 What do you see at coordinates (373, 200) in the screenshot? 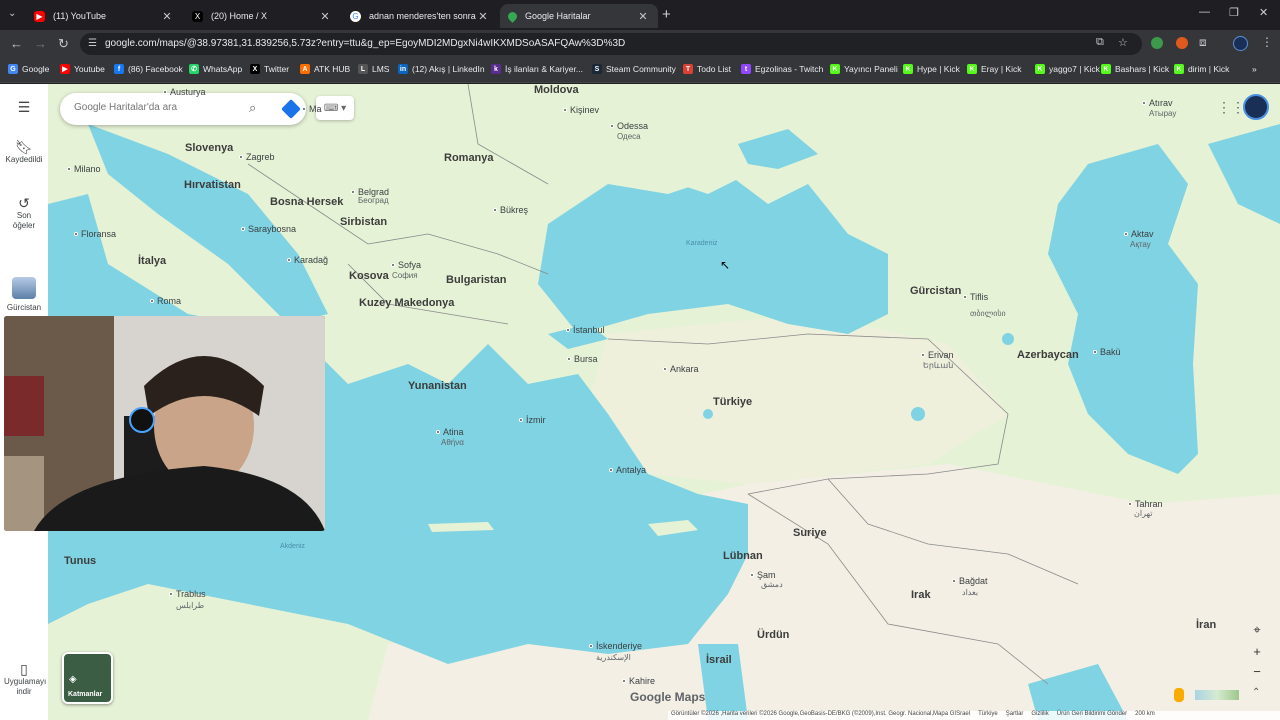
I see `native-name-label: Београд` at bounding box center [373, 200].